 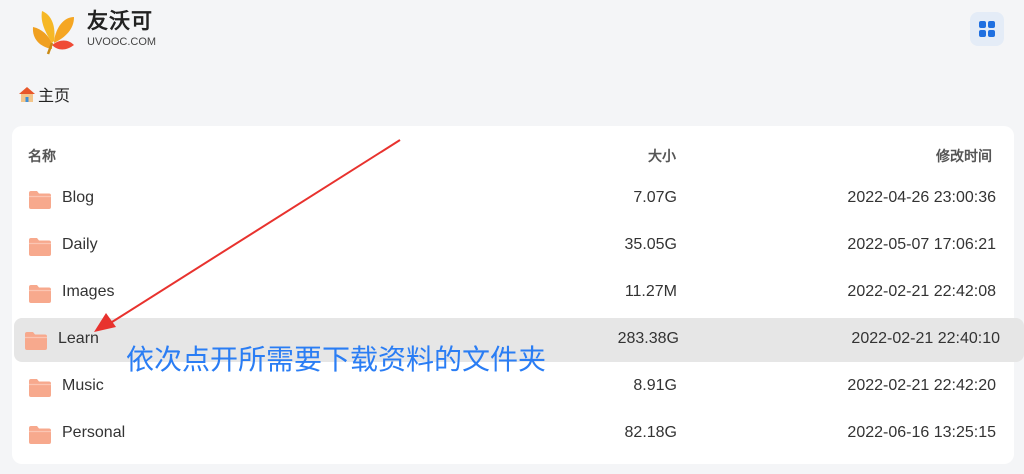 I want to click on table-row: Images 11.27M 2022-02-21 22:42:08, so click(x=513, y=294).